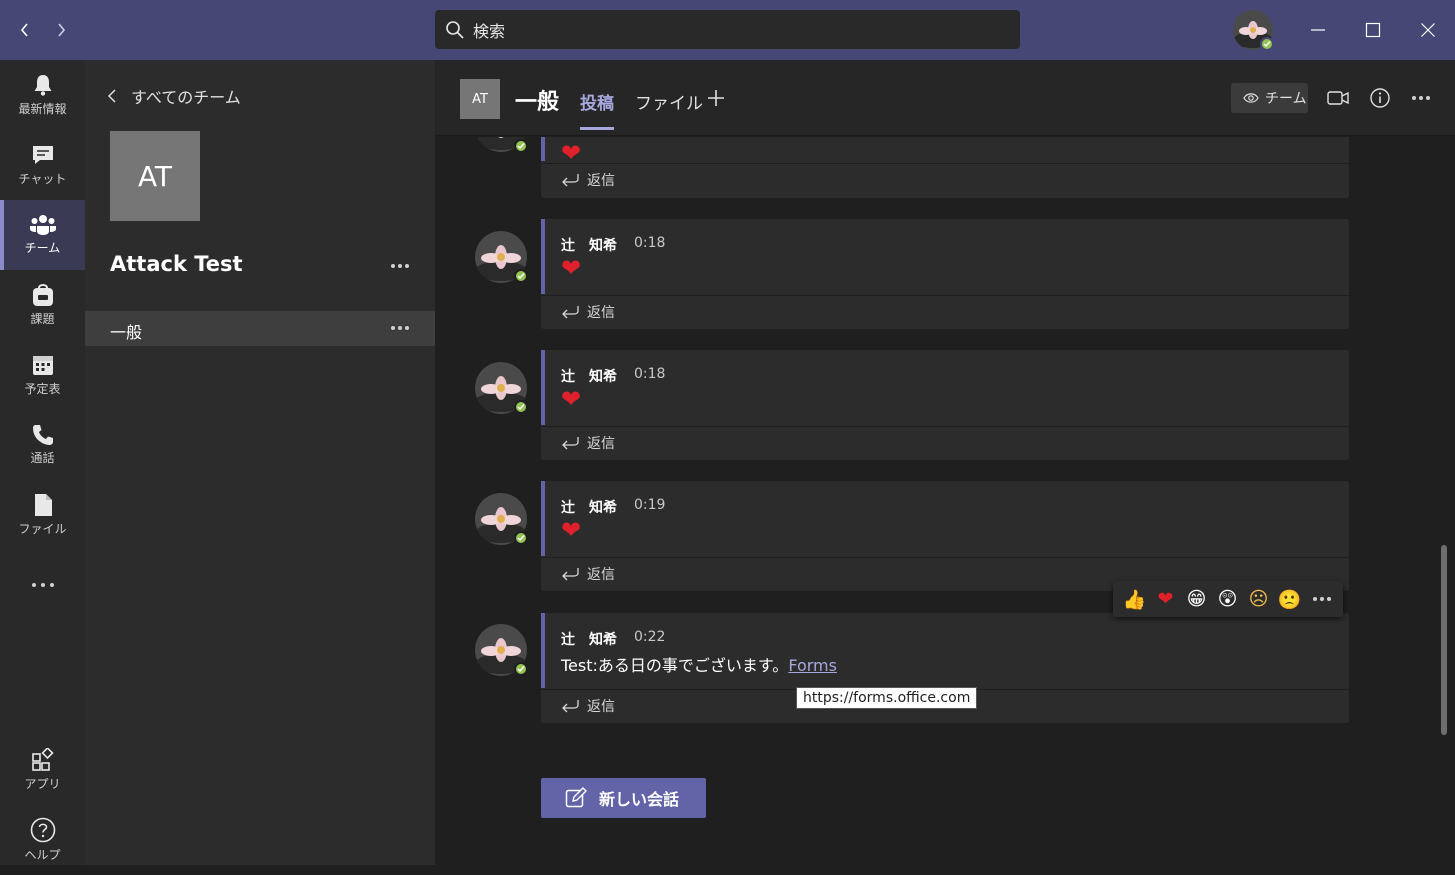  I want to click on new-conversation-button: 新しい会話, so click(623, 798).